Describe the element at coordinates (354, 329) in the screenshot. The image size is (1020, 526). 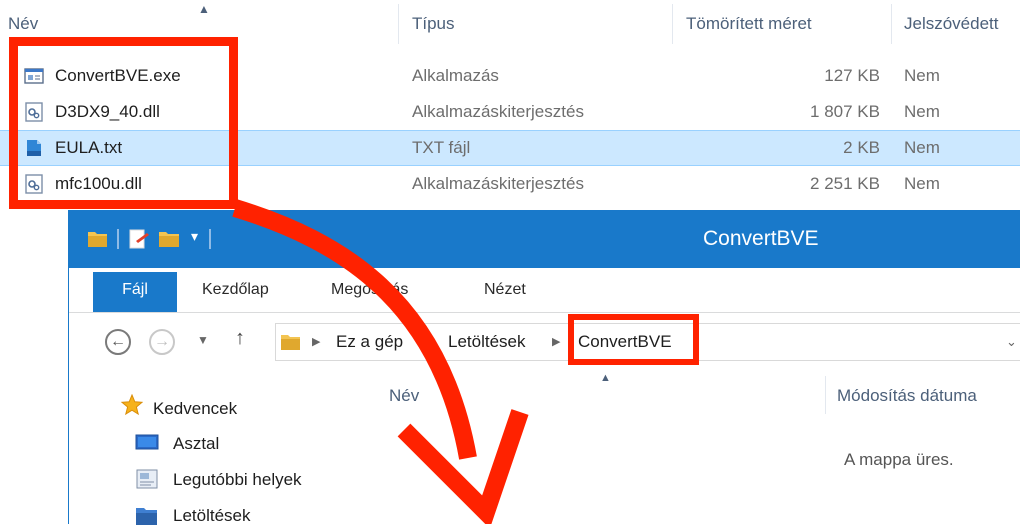
I see `arrow-shaft` at that location.